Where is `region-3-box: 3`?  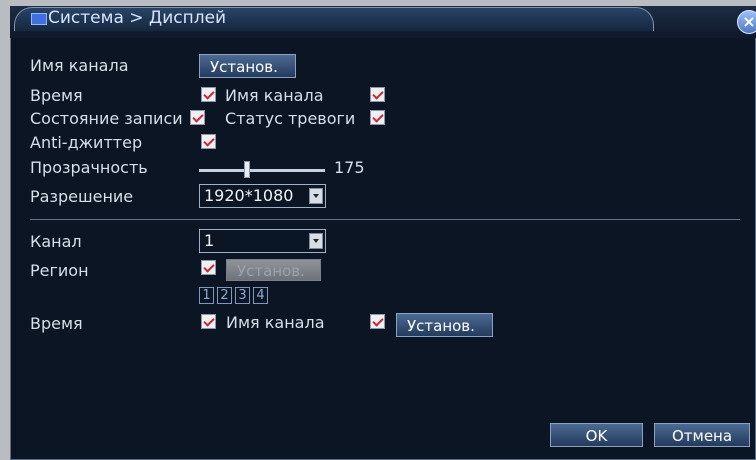 region-3-box: 3 is located at coordinates (242, 295).